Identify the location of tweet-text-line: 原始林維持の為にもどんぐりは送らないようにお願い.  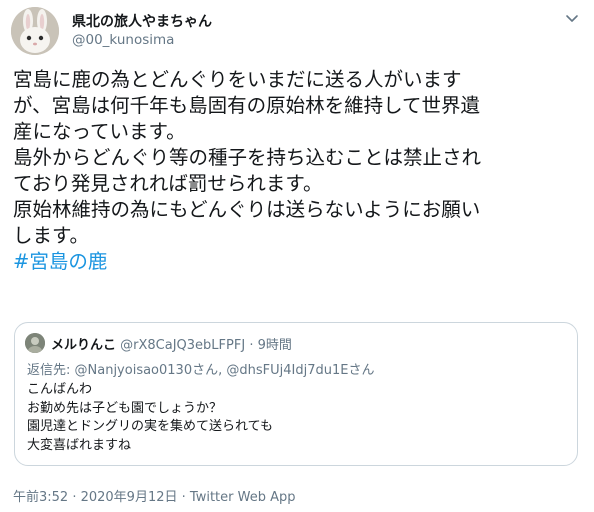
(247, 209).